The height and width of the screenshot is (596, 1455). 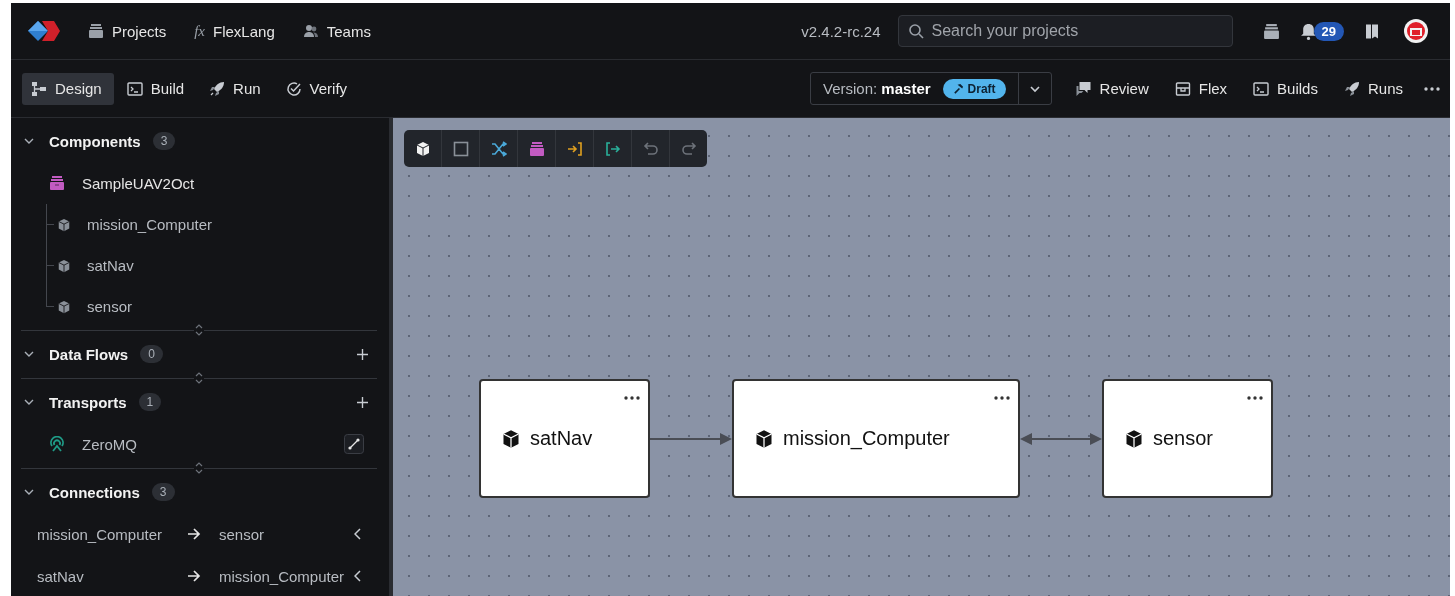 What do you see at coordinates (151, 354) in the screenshot?
I see `count-badge: 0` at bounding box center [151, 354].